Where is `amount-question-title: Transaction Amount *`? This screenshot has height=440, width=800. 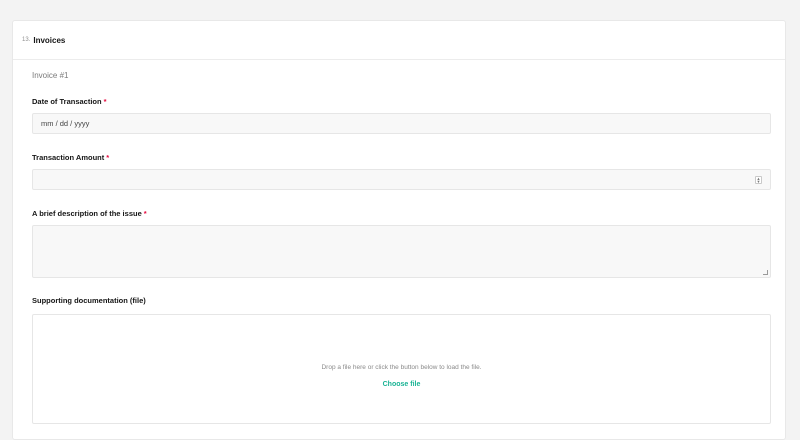
amount-question-title: Transaction Amount * is located at coordinates (400, 158).